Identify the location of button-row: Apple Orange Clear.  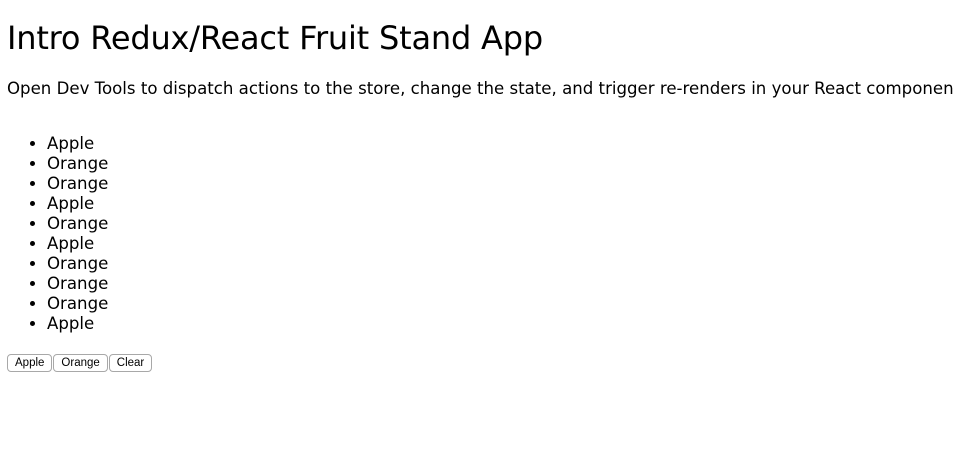
(80, 363).